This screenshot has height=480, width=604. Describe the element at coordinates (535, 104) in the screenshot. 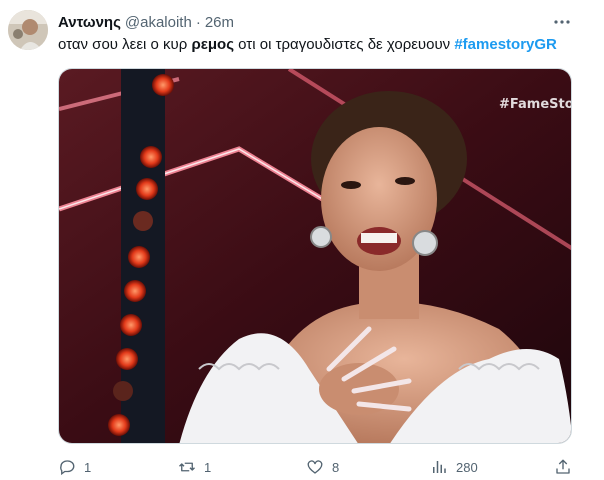

I see `media-watermark: #FameStor` at that location.